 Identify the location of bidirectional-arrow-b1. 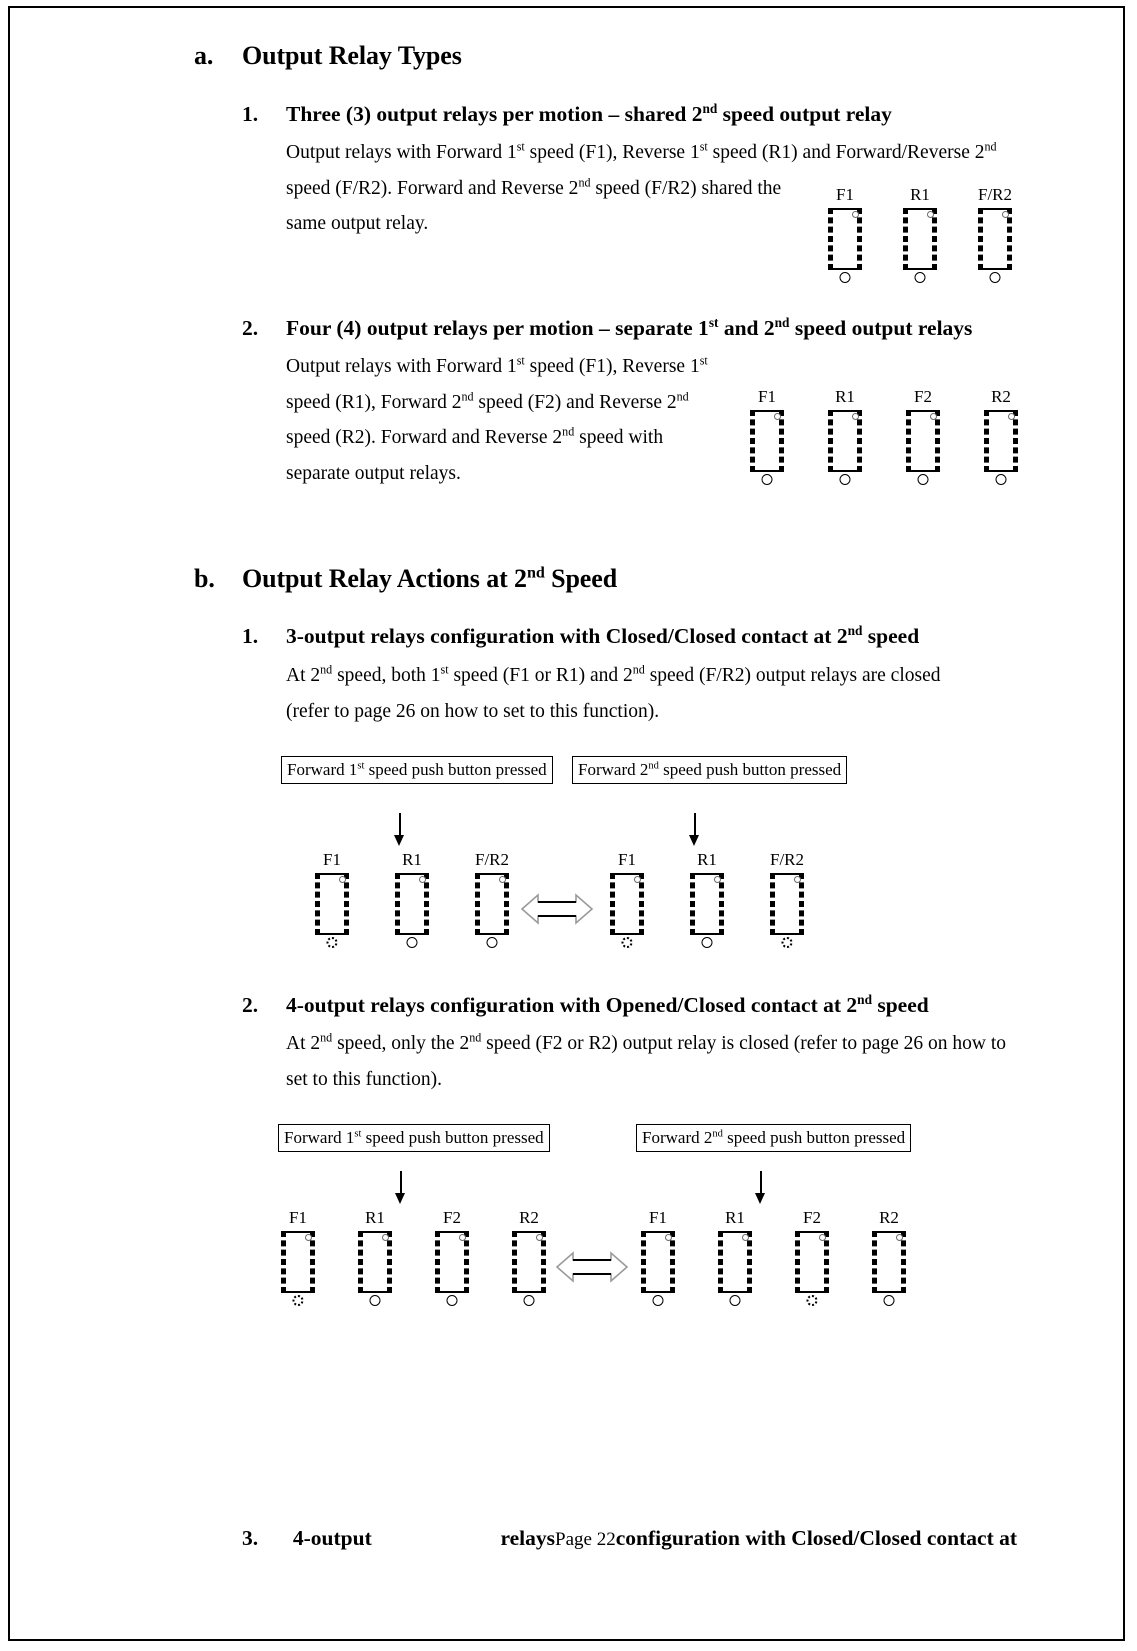
(557, 911).